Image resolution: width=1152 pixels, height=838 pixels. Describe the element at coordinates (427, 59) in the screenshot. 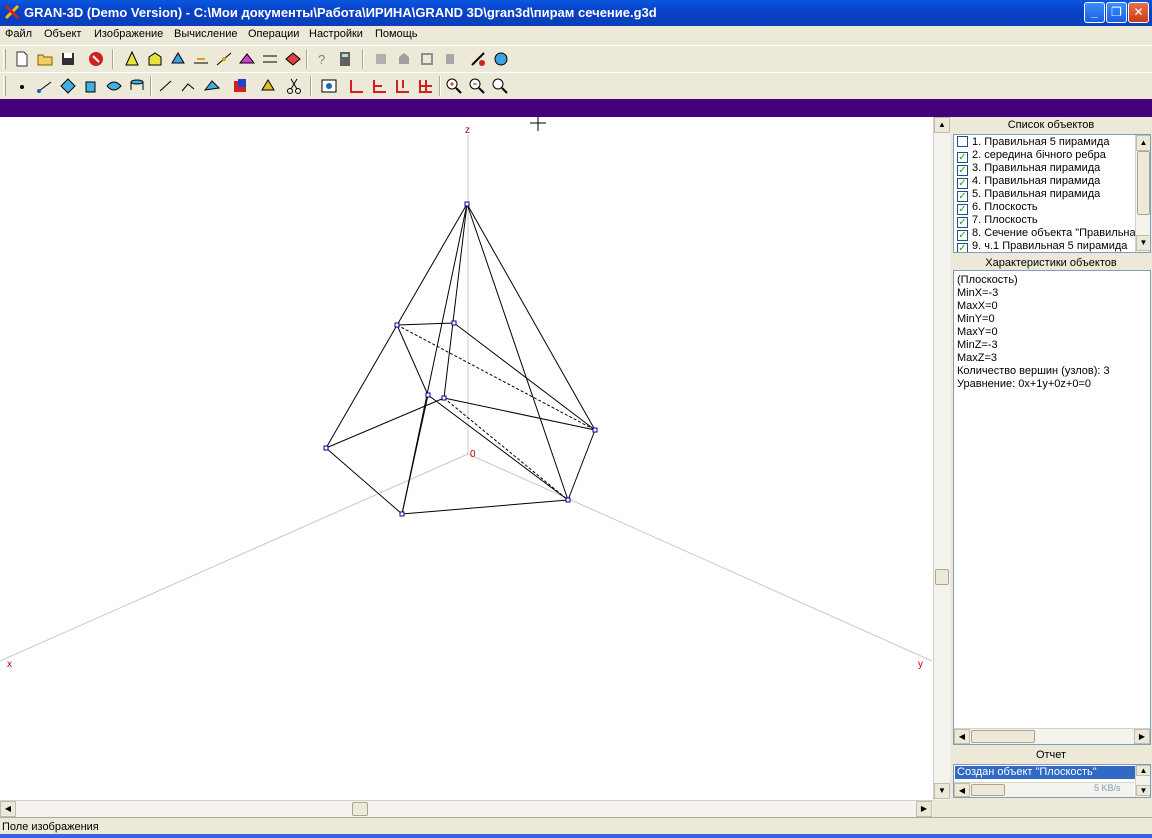

I see `frame-object-icon` at that location.